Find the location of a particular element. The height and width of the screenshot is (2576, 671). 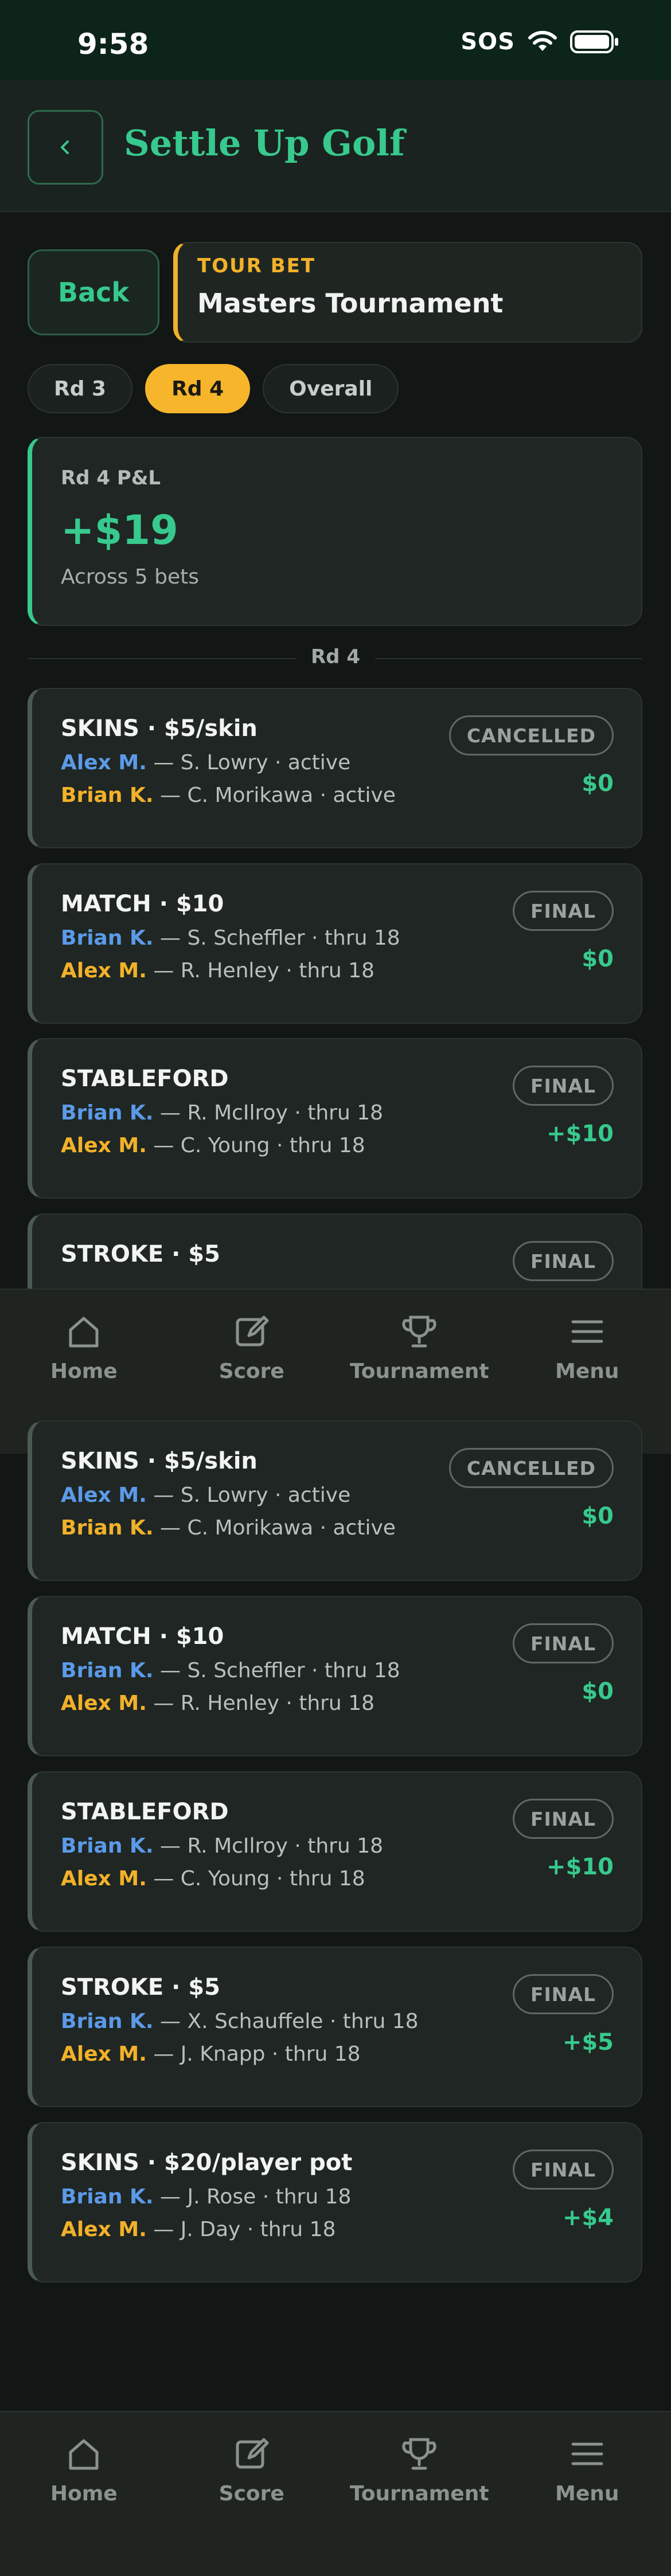

player-pick: — J. Knapp · thru 18 is located at coordinates (253, 2054).